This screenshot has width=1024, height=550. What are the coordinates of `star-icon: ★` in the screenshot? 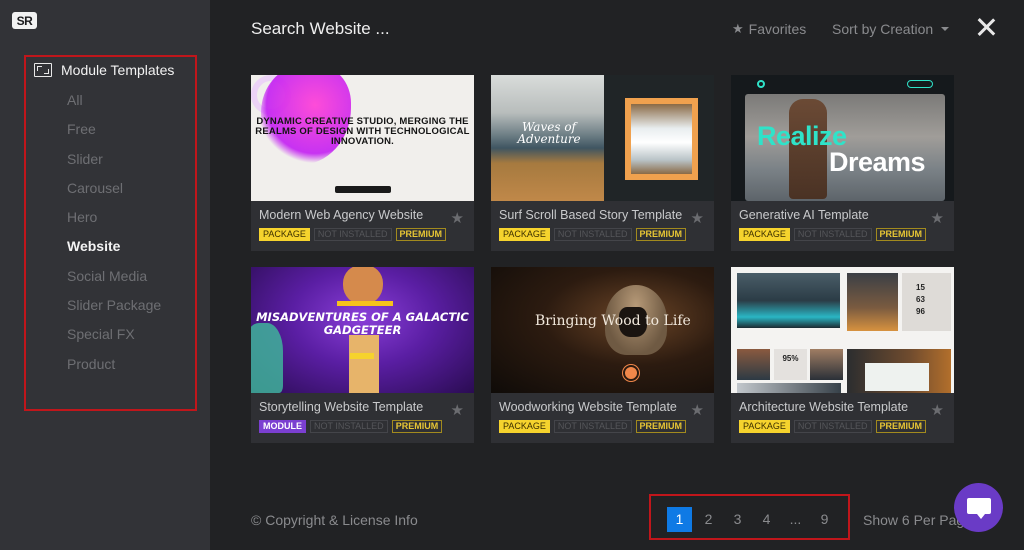 It's located at (738, 28).